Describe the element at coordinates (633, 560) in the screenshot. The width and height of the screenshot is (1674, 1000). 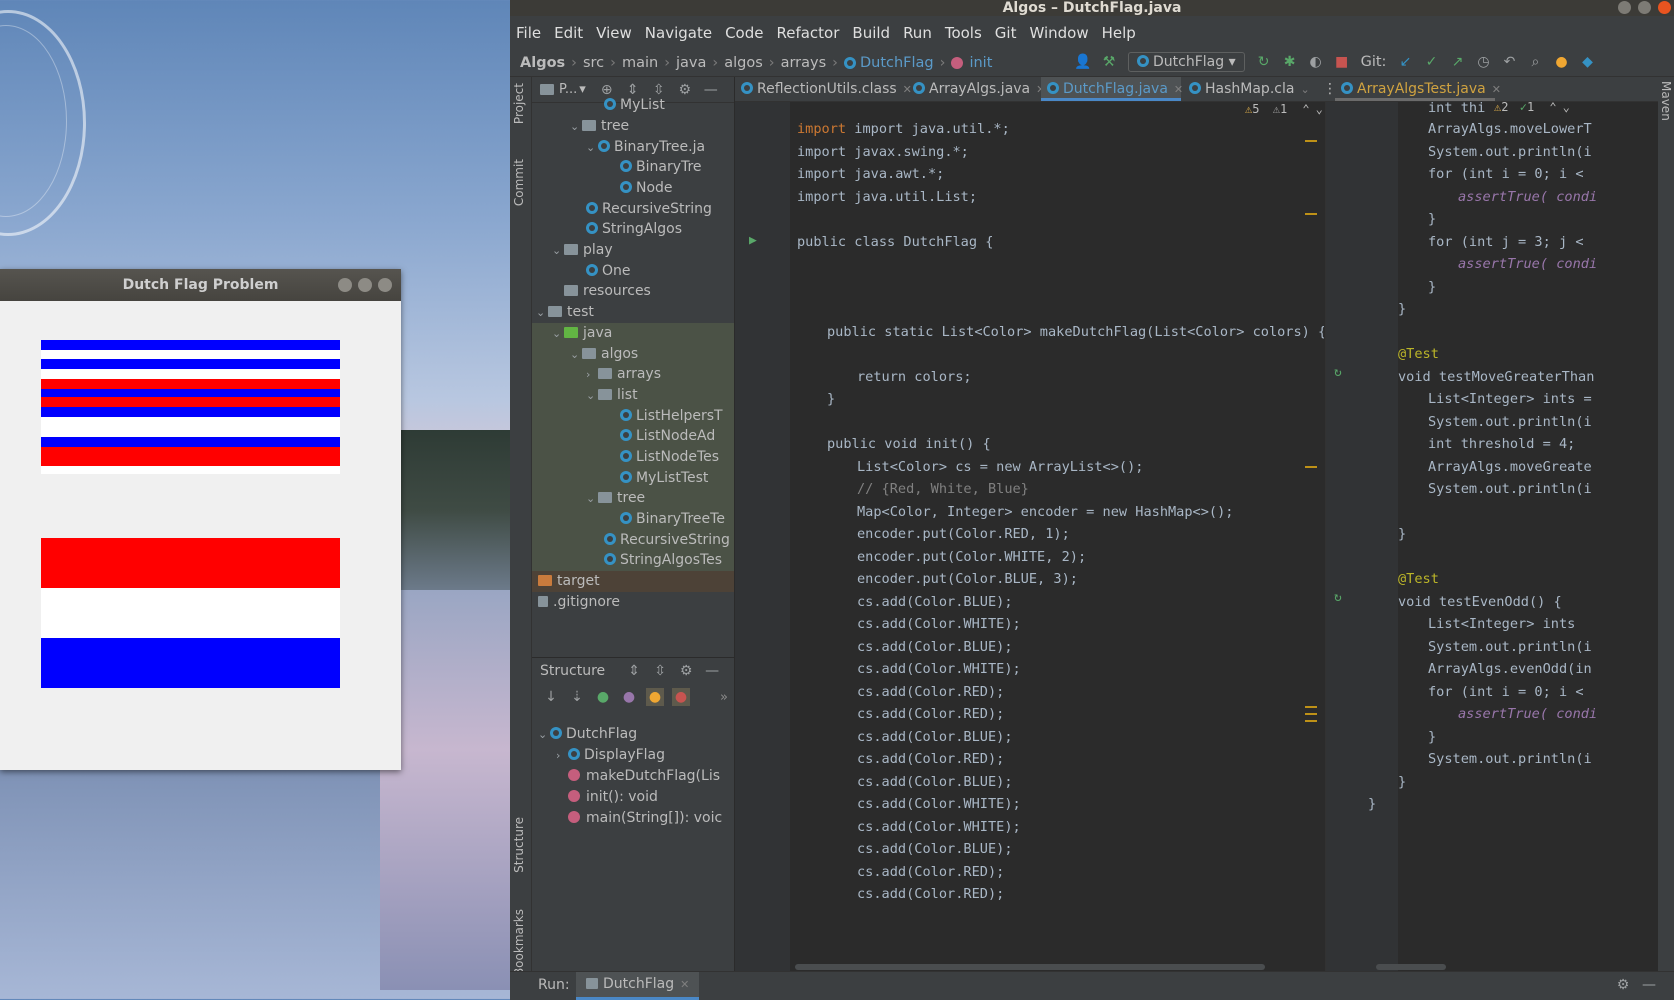
I see `tree-item: StringAlgosTes` at that location.